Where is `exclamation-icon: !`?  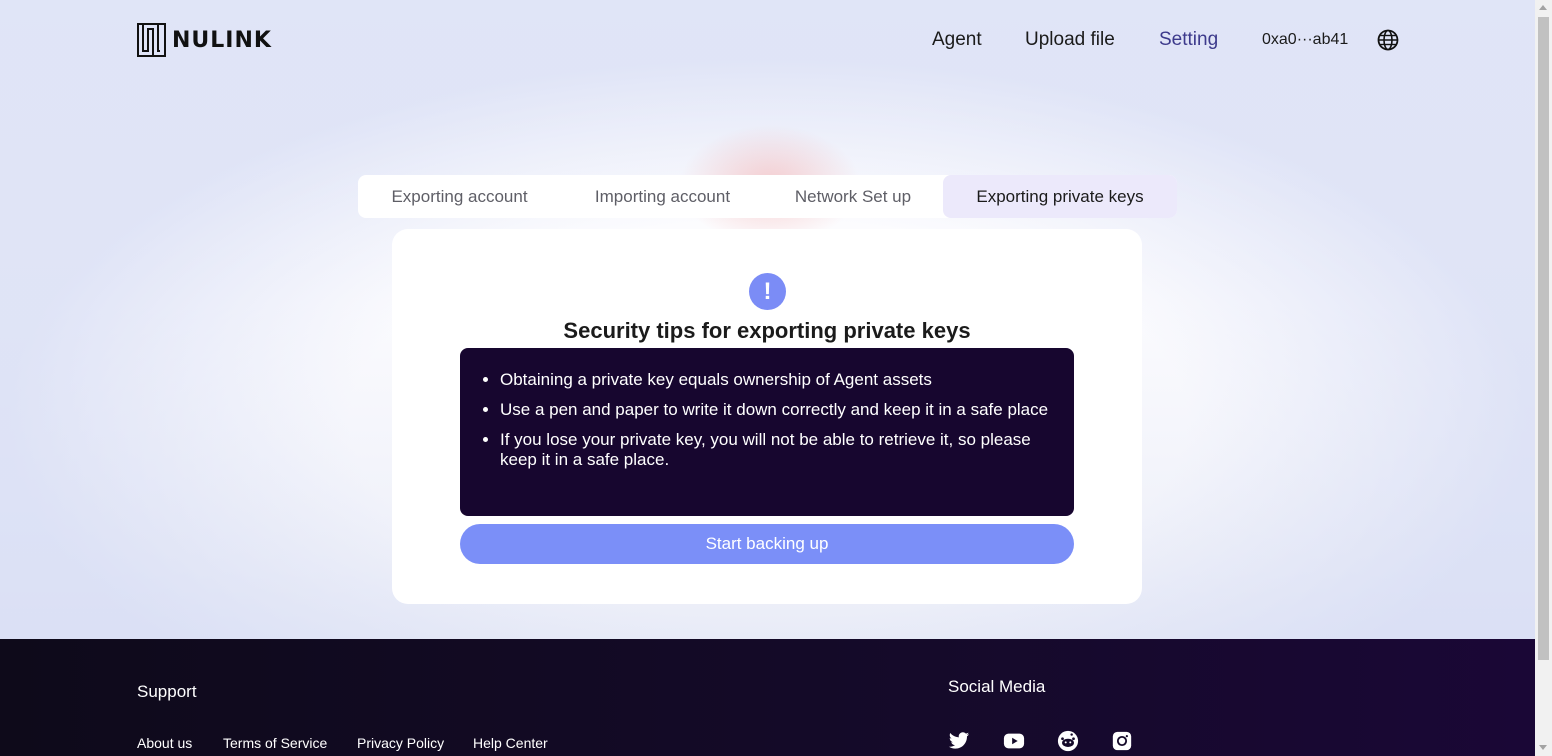 exclamation-icon: ! is located at coordinates (767, 291).